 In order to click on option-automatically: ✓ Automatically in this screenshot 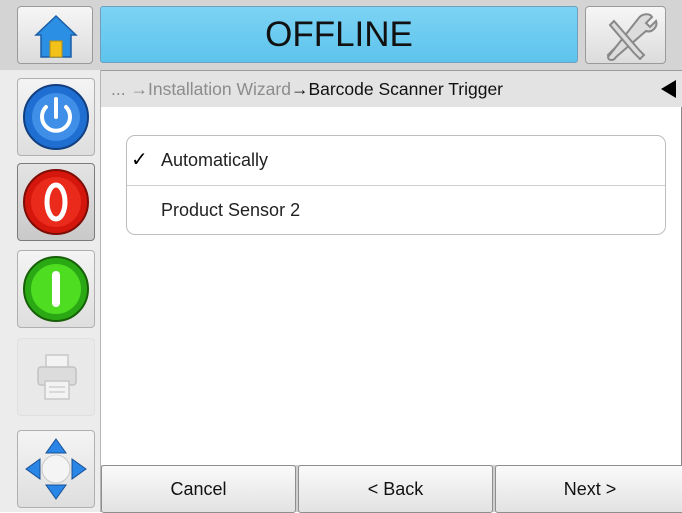, I will do `click(396, 161)`.